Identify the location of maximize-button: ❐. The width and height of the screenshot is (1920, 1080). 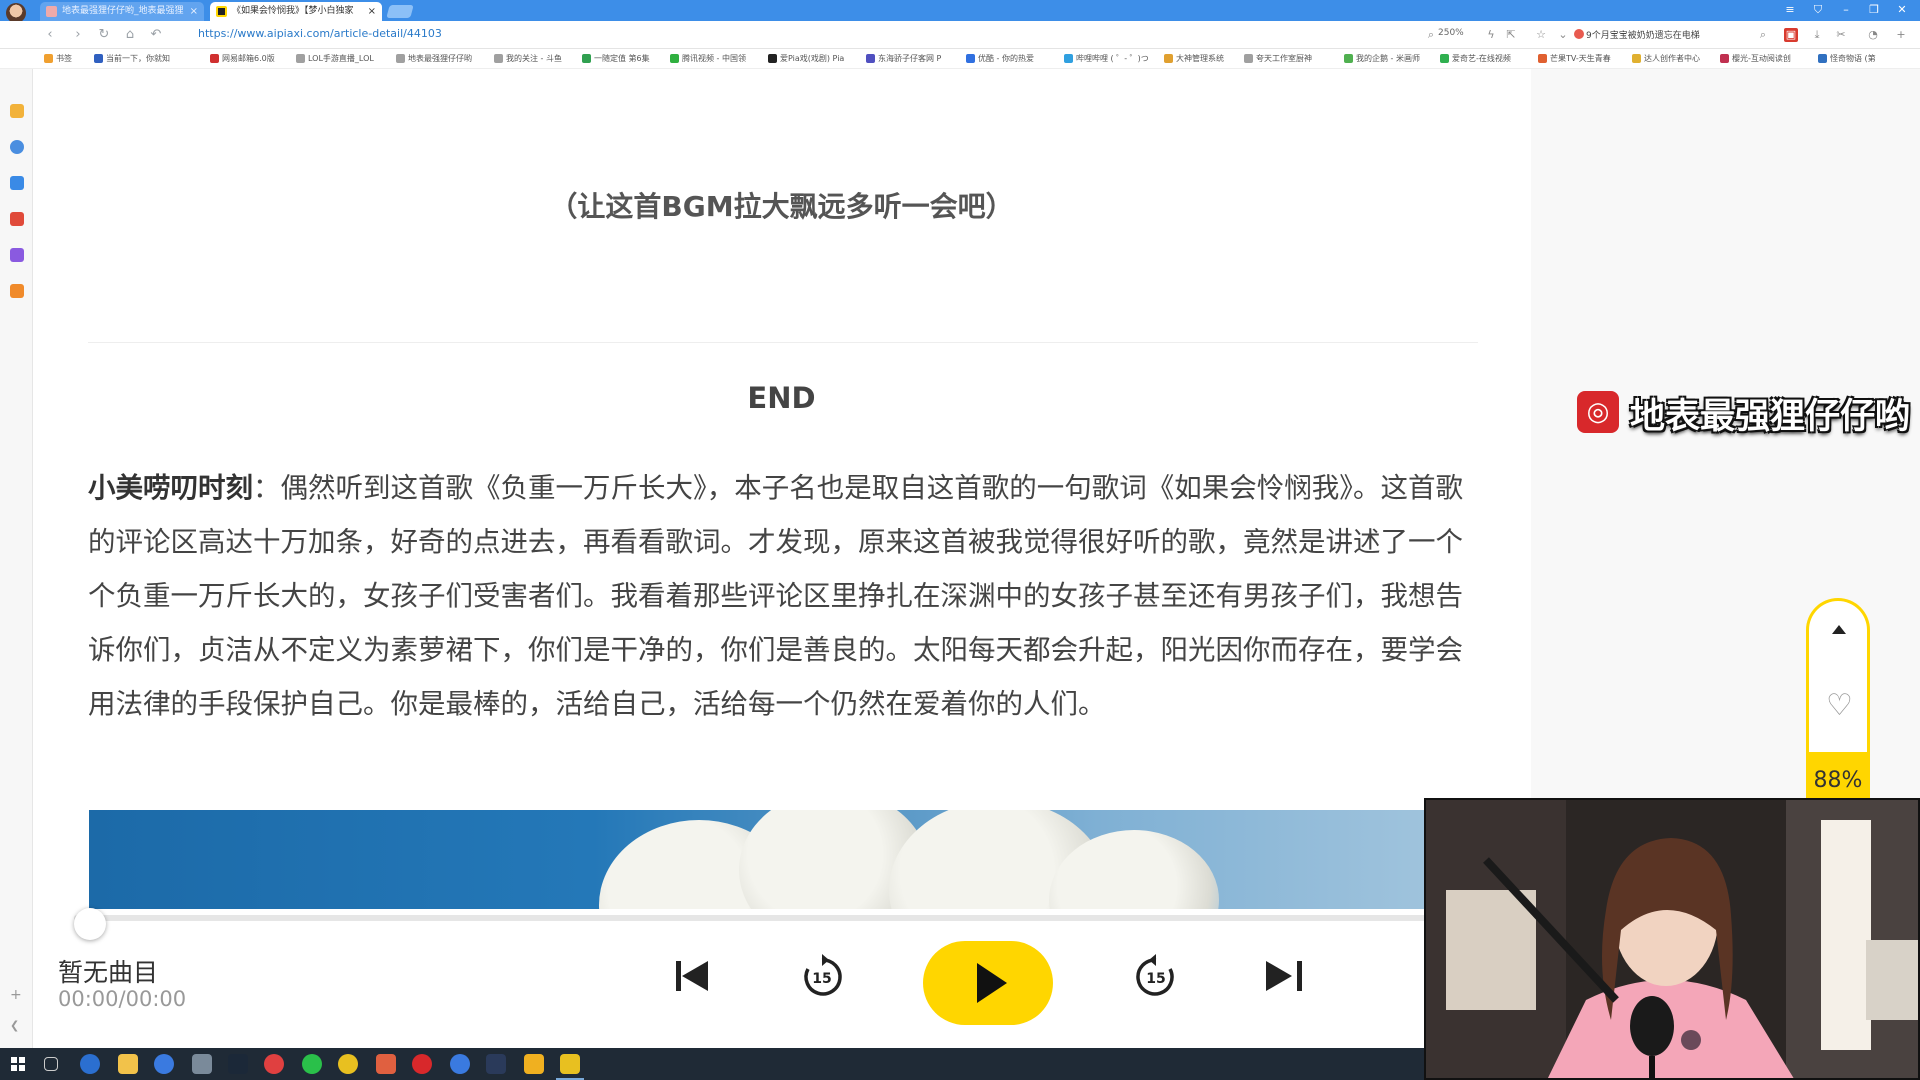
(1874, 10).